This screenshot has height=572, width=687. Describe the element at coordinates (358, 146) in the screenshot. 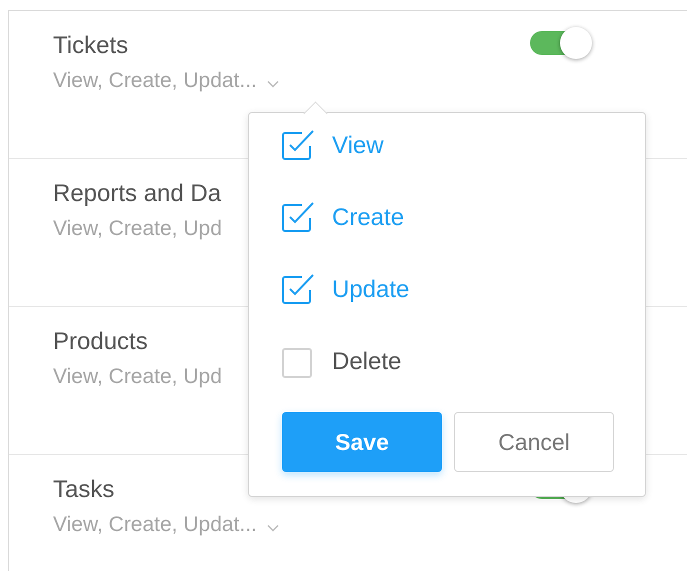

I see `option-label: View` at that location.